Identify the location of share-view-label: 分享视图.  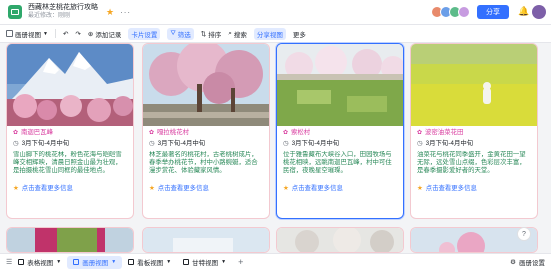
(269, 35).